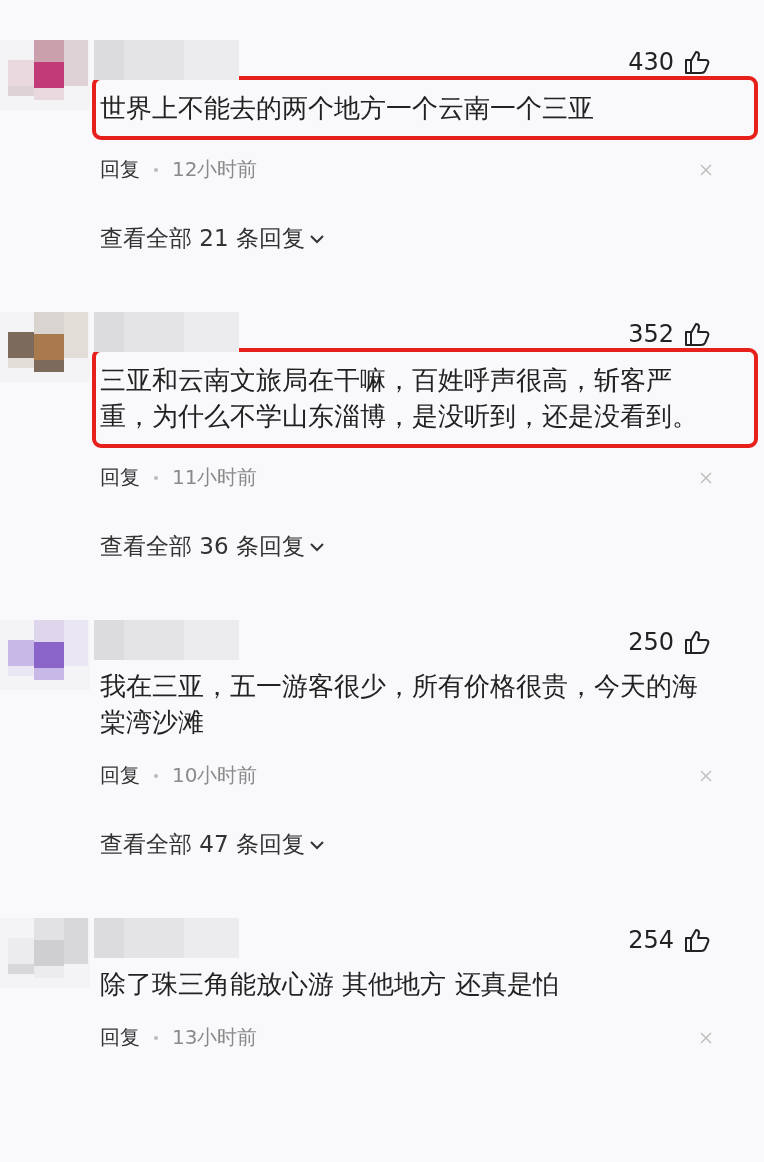  I want to click on view-replies-link: 查看全部 21 条回复, so click(212, 238).